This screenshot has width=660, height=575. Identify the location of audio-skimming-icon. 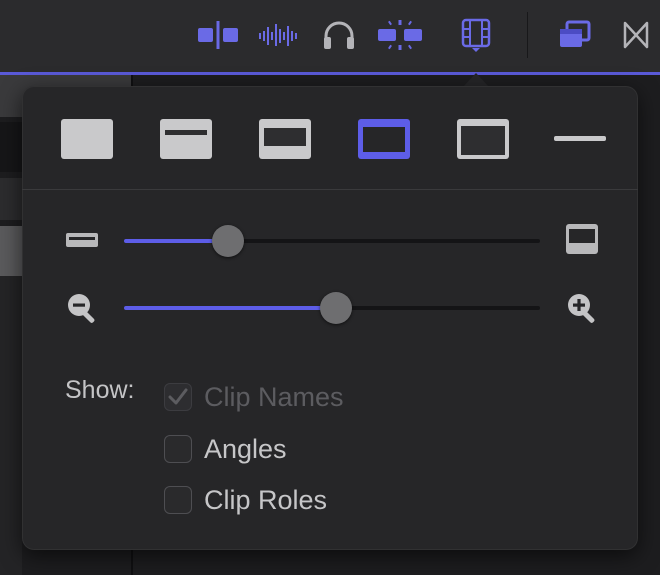
(278, 35).